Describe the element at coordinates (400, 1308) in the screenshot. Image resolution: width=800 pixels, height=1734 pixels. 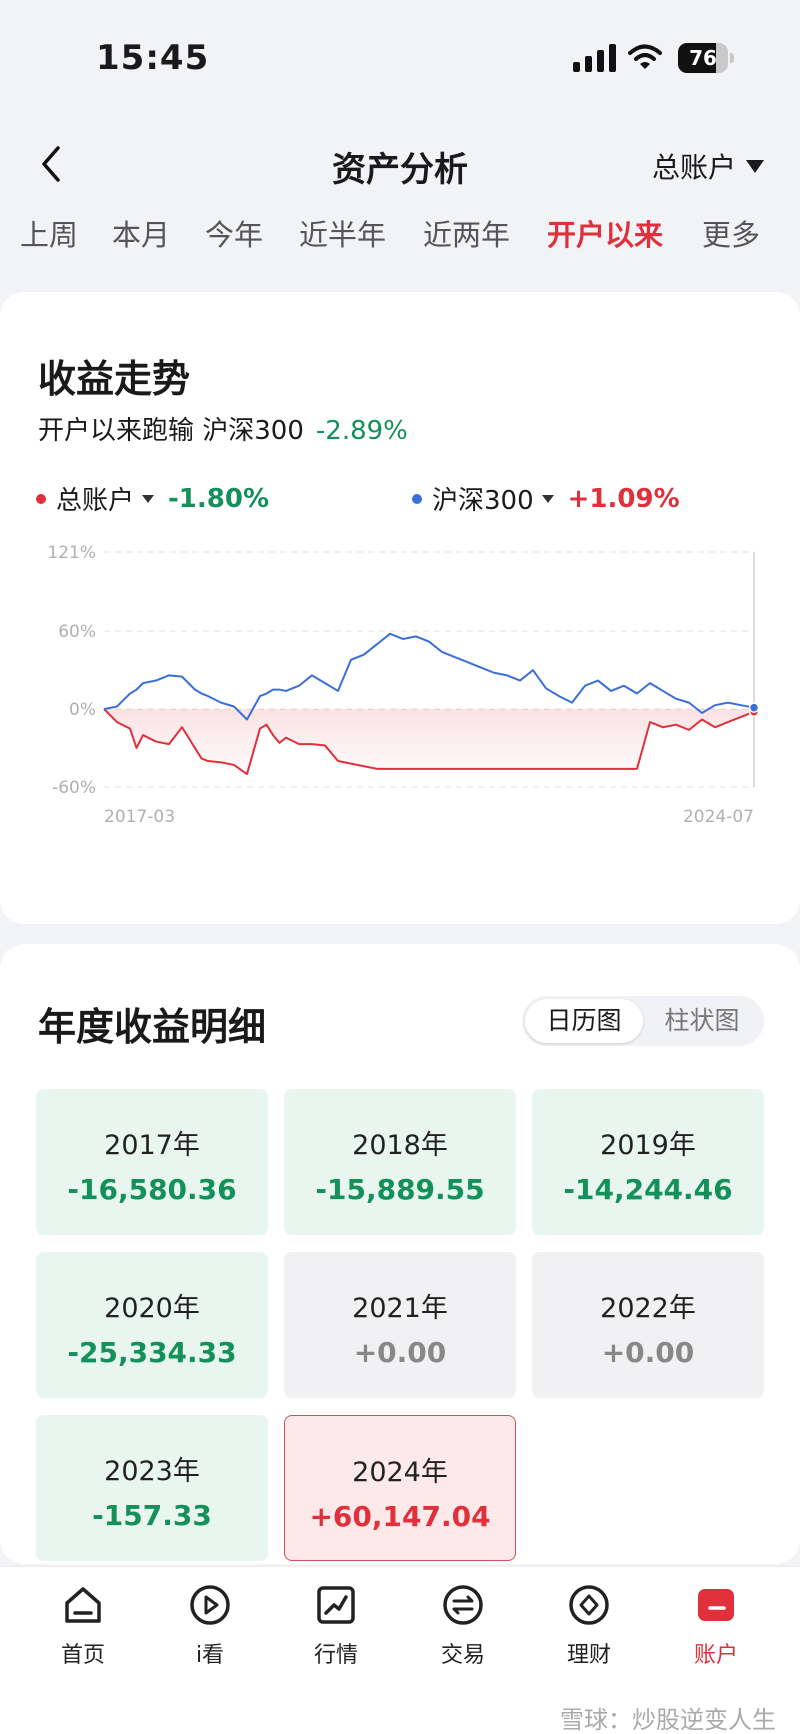
I see `year-label: 2021年` at that location.